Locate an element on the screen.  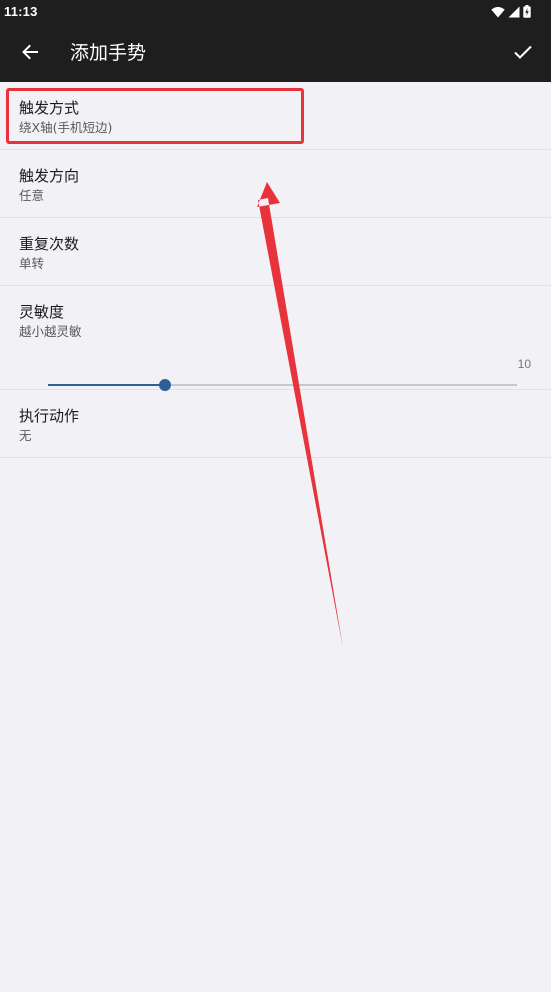
battery-icon is located at coordinates (527, 11).